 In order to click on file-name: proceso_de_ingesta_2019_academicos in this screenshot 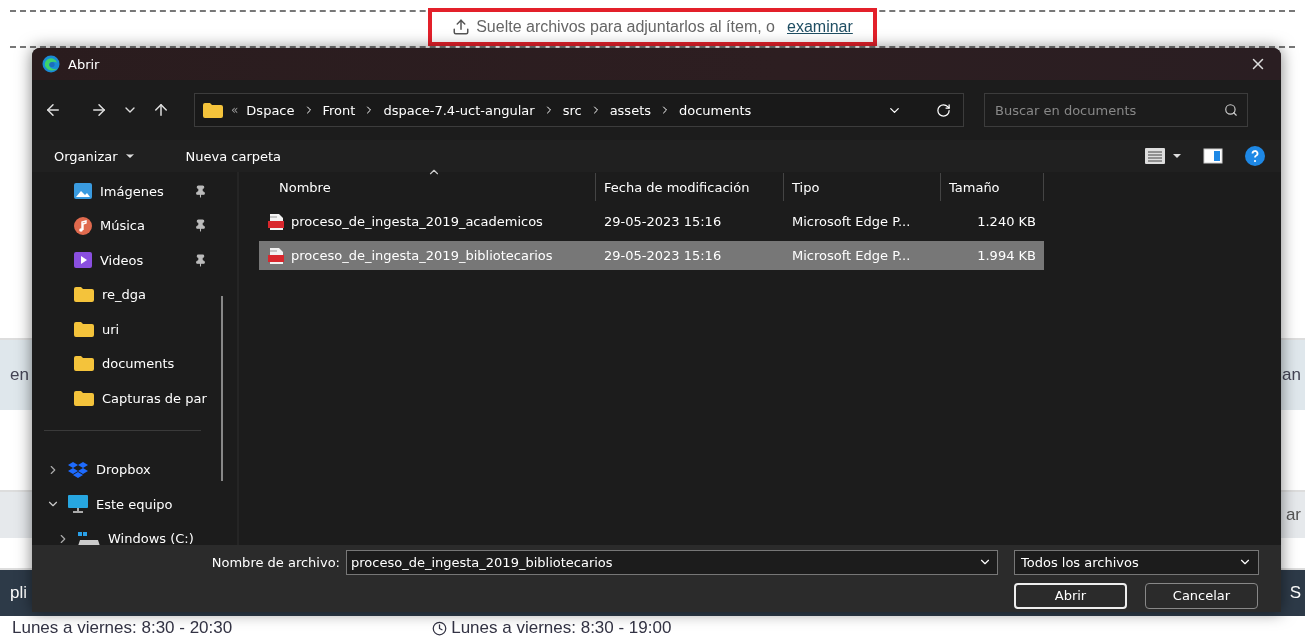, I will do `click(417, 221)`.